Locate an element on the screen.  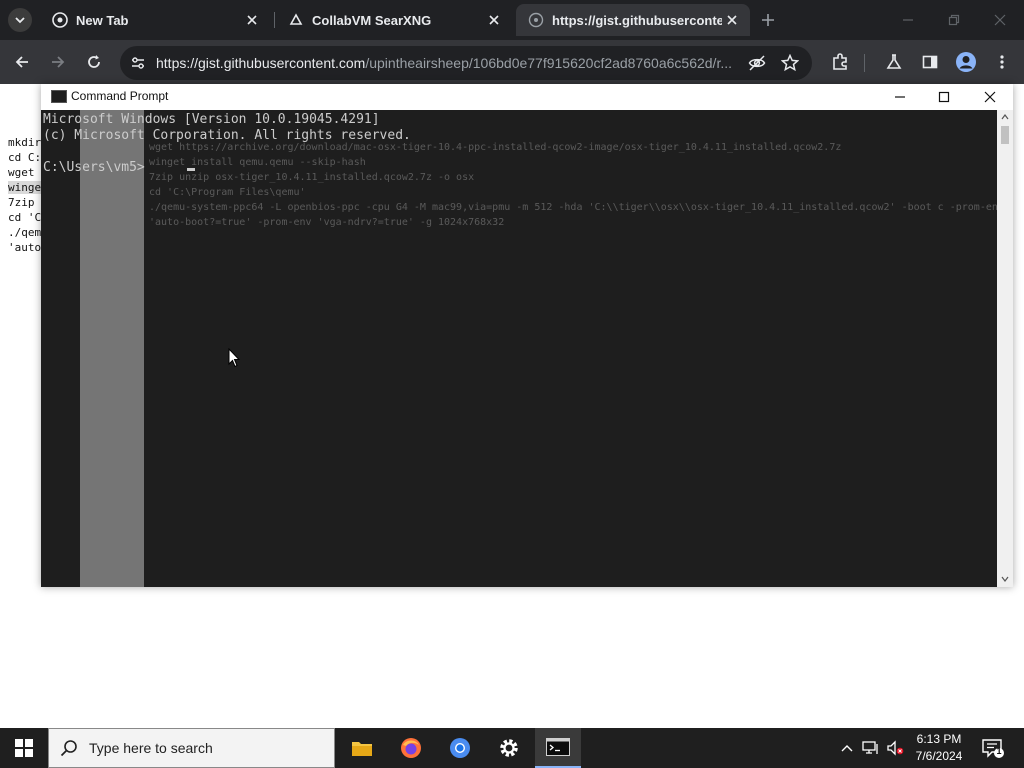
search-placeholder: Type here to search is located at coordinates (151, 748).